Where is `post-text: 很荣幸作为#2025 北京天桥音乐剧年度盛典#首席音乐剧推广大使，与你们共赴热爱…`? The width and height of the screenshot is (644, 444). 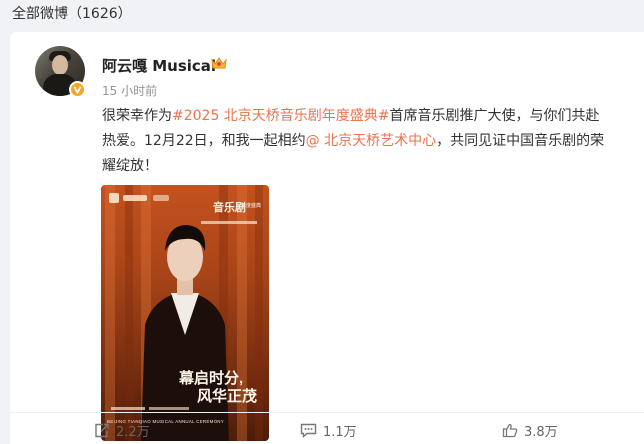
post-text: 很荣幸作为#2025 北京天桥音乐剧年度盛典#首席音乐剧推广大使，与你们共赴热爱… is located at coordinates (357, 141).